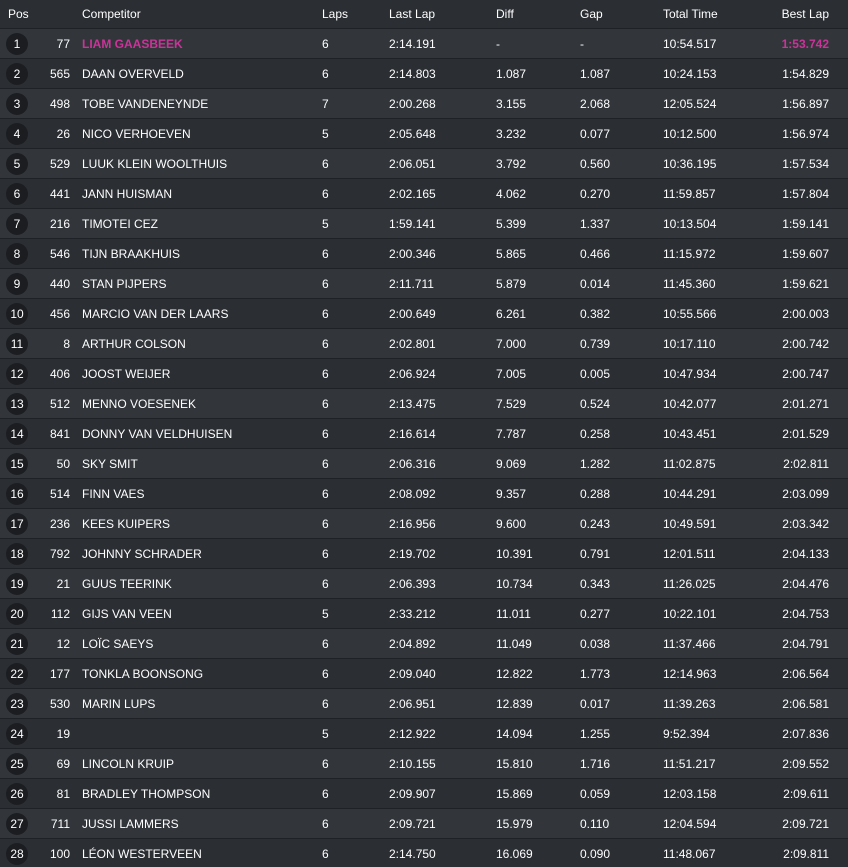 The image size is (848, 867). Describe the element at coordinates (690, 613) in the screenshot. I see `total-time-value: 10:22.101` at that location.